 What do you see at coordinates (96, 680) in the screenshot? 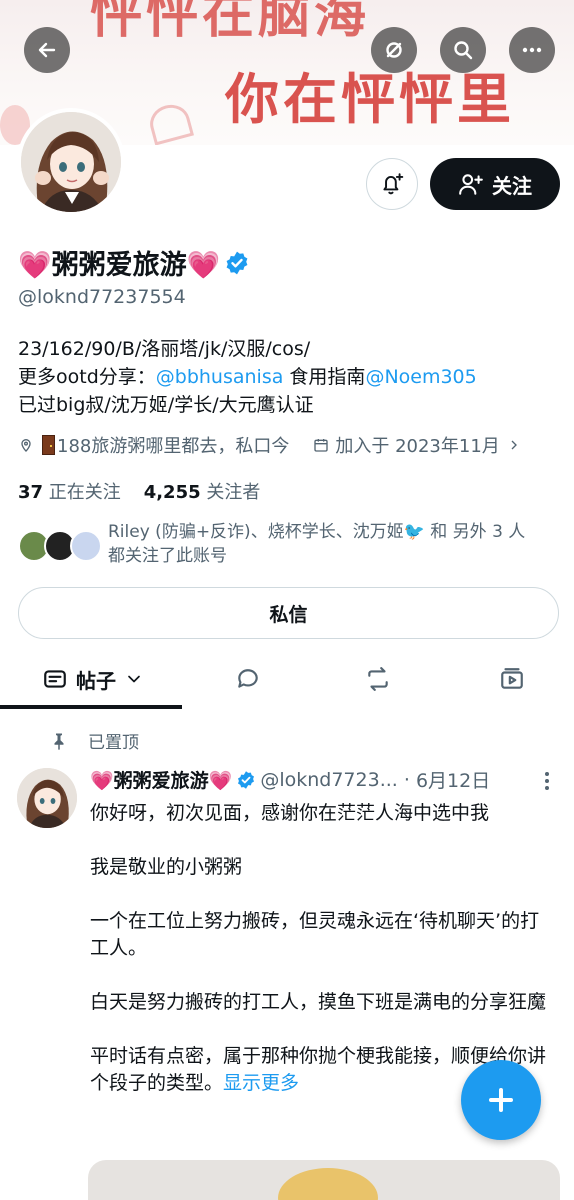
I see `tab-posts-label: 帖子` at bounding box center [96, 680].